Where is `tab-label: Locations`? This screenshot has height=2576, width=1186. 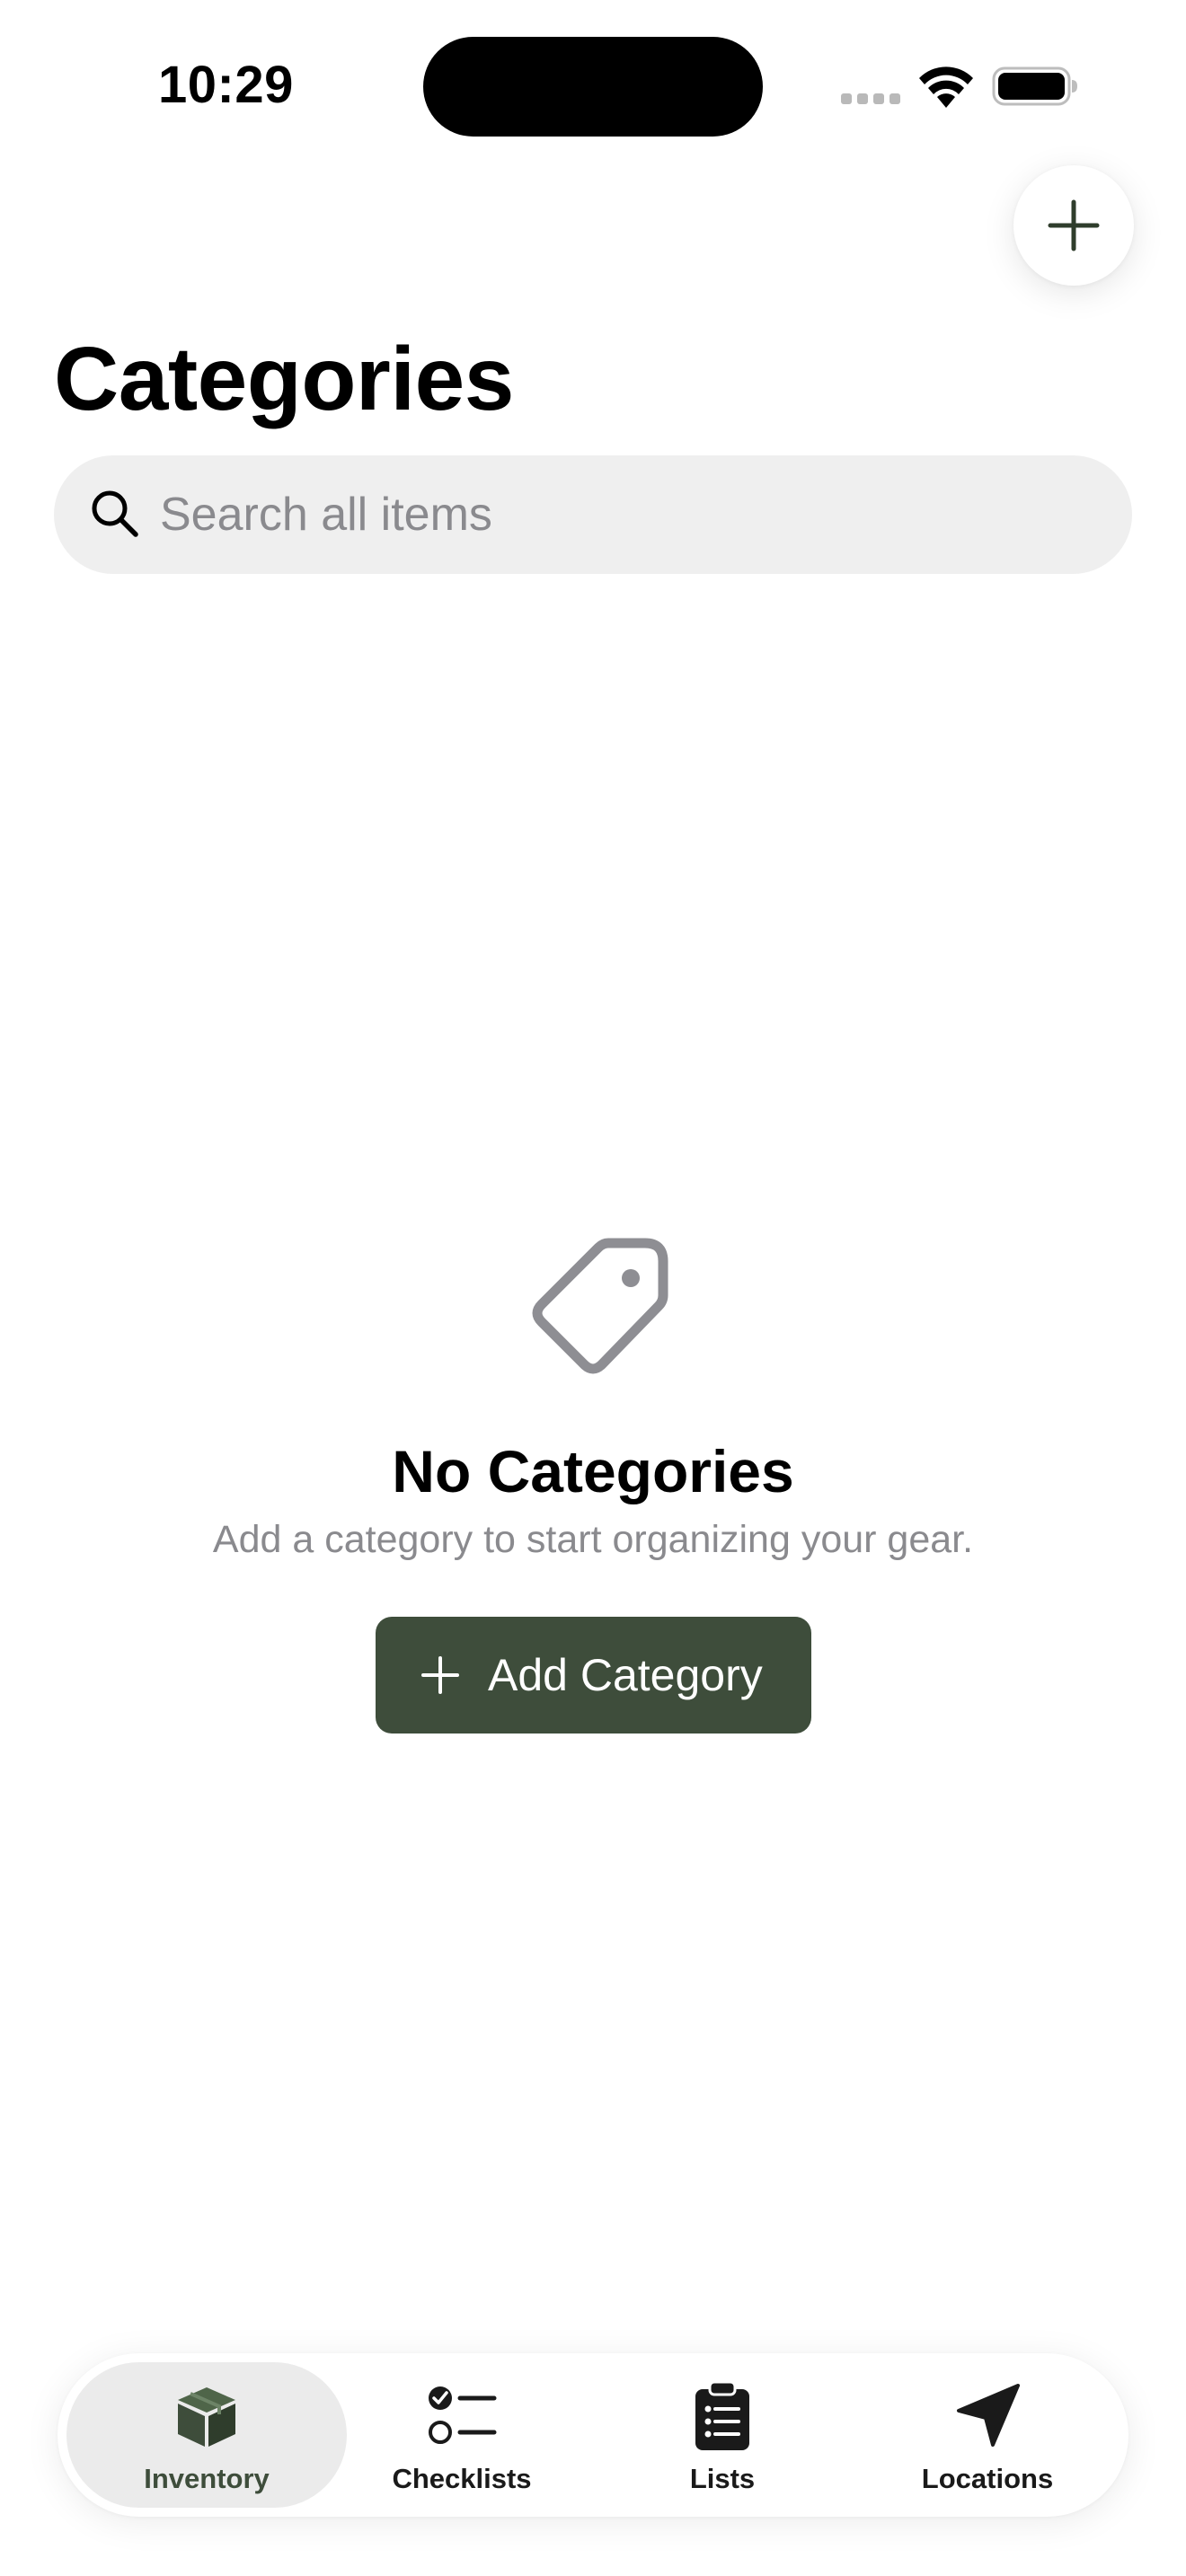 tab-label: Locations is located at coordinates (987, 2478).